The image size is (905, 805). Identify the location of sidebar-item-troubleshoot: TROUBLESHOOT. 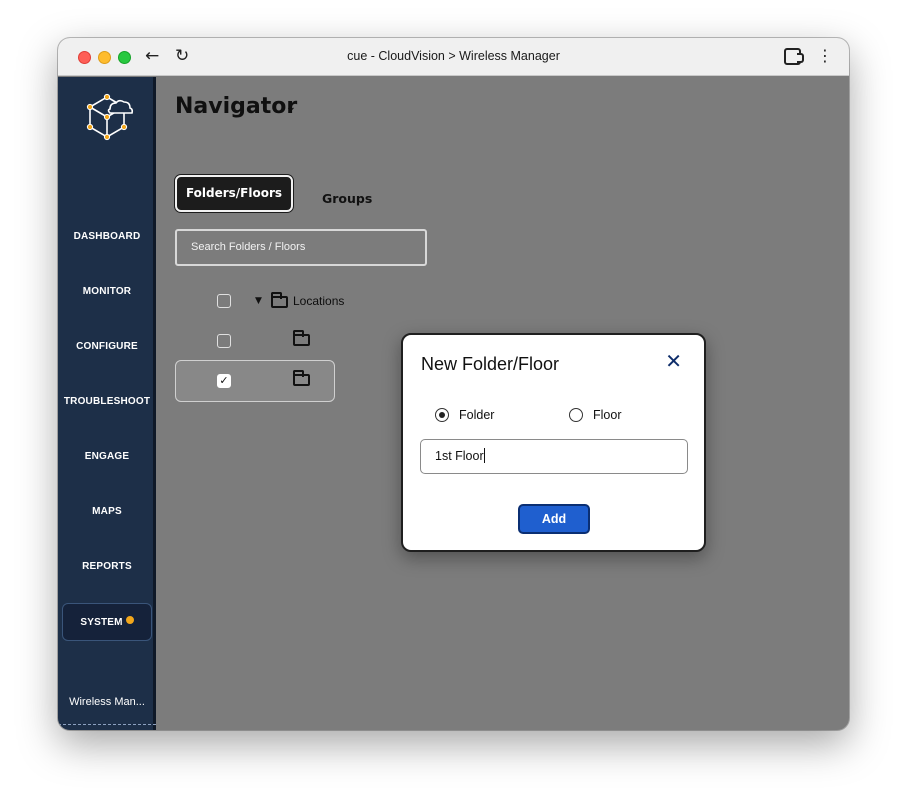
(107, 401).